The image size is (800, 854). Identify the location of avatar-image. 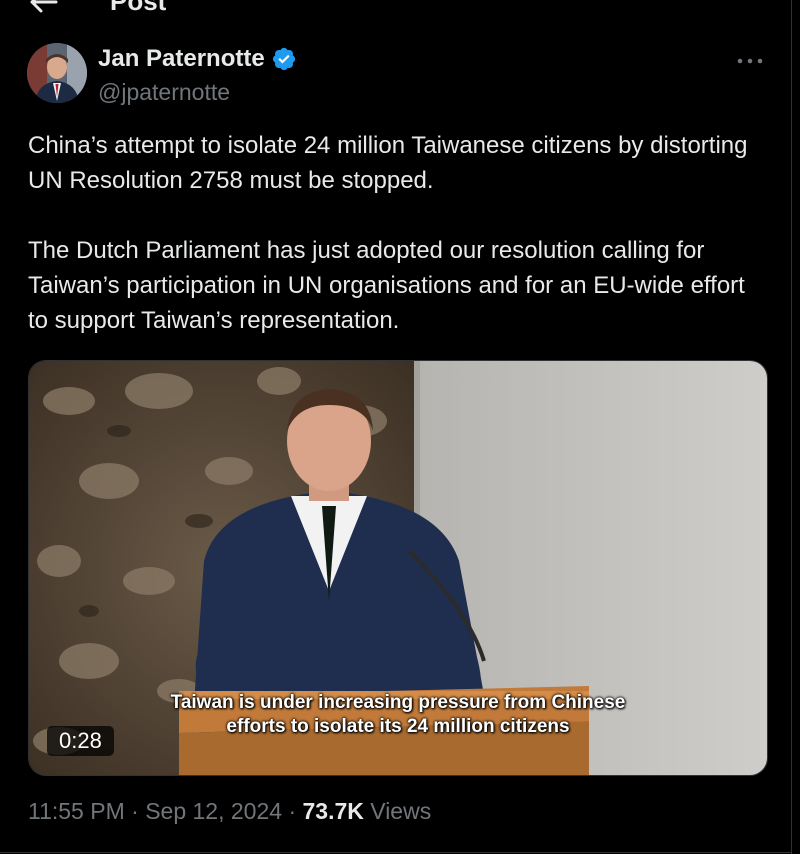
(57, 73).